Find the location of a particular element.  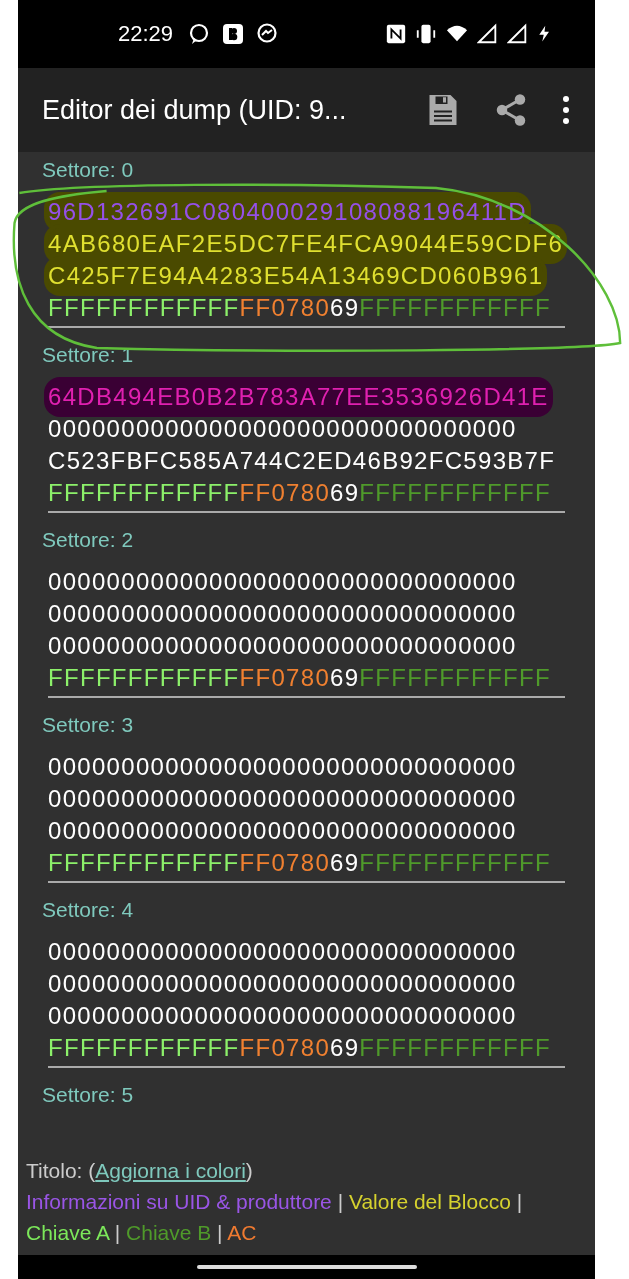

legend-item: Informazioni su UID & produttore is located at coordinates (179, 1201).